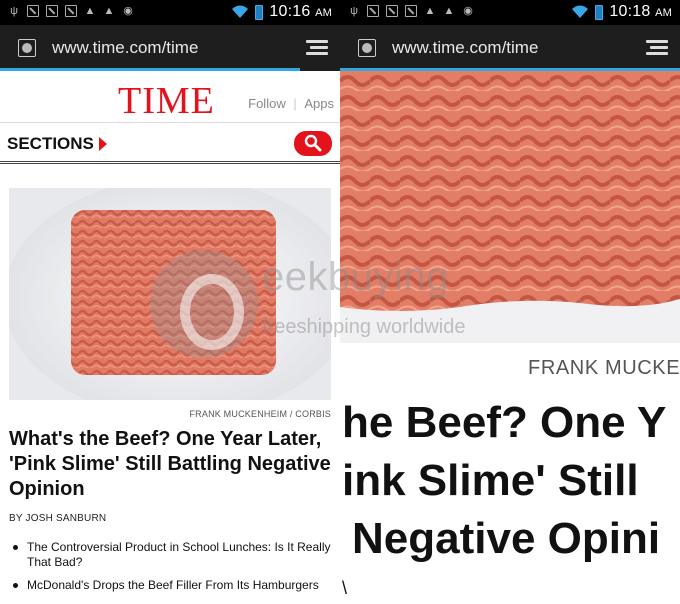  Describe the element at coordinates (260, 414) in the screenshot. I see `photo-credit: FRANK MUCKENHEIM / CORBIS` at that location.